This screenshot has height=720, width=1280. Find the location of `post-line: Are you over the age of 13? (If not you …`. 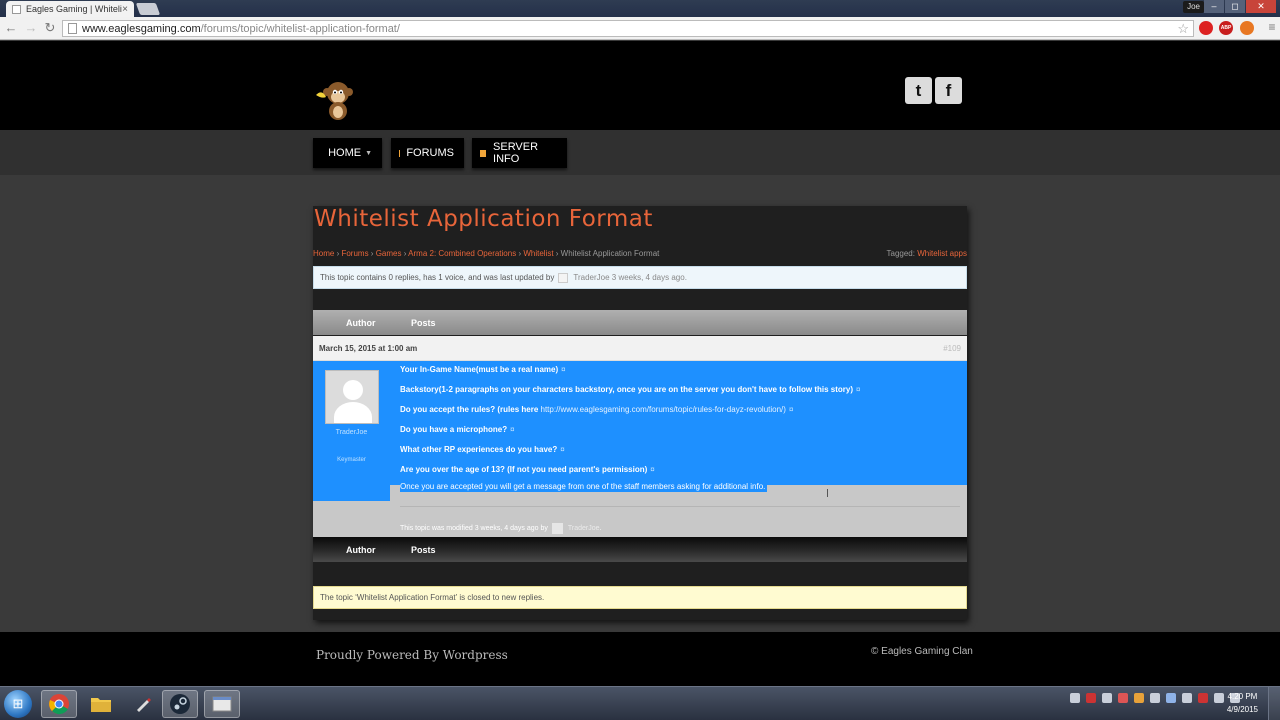

post-line: Are you over the age of 13? (If not you … is located at coordinates (527, 469).